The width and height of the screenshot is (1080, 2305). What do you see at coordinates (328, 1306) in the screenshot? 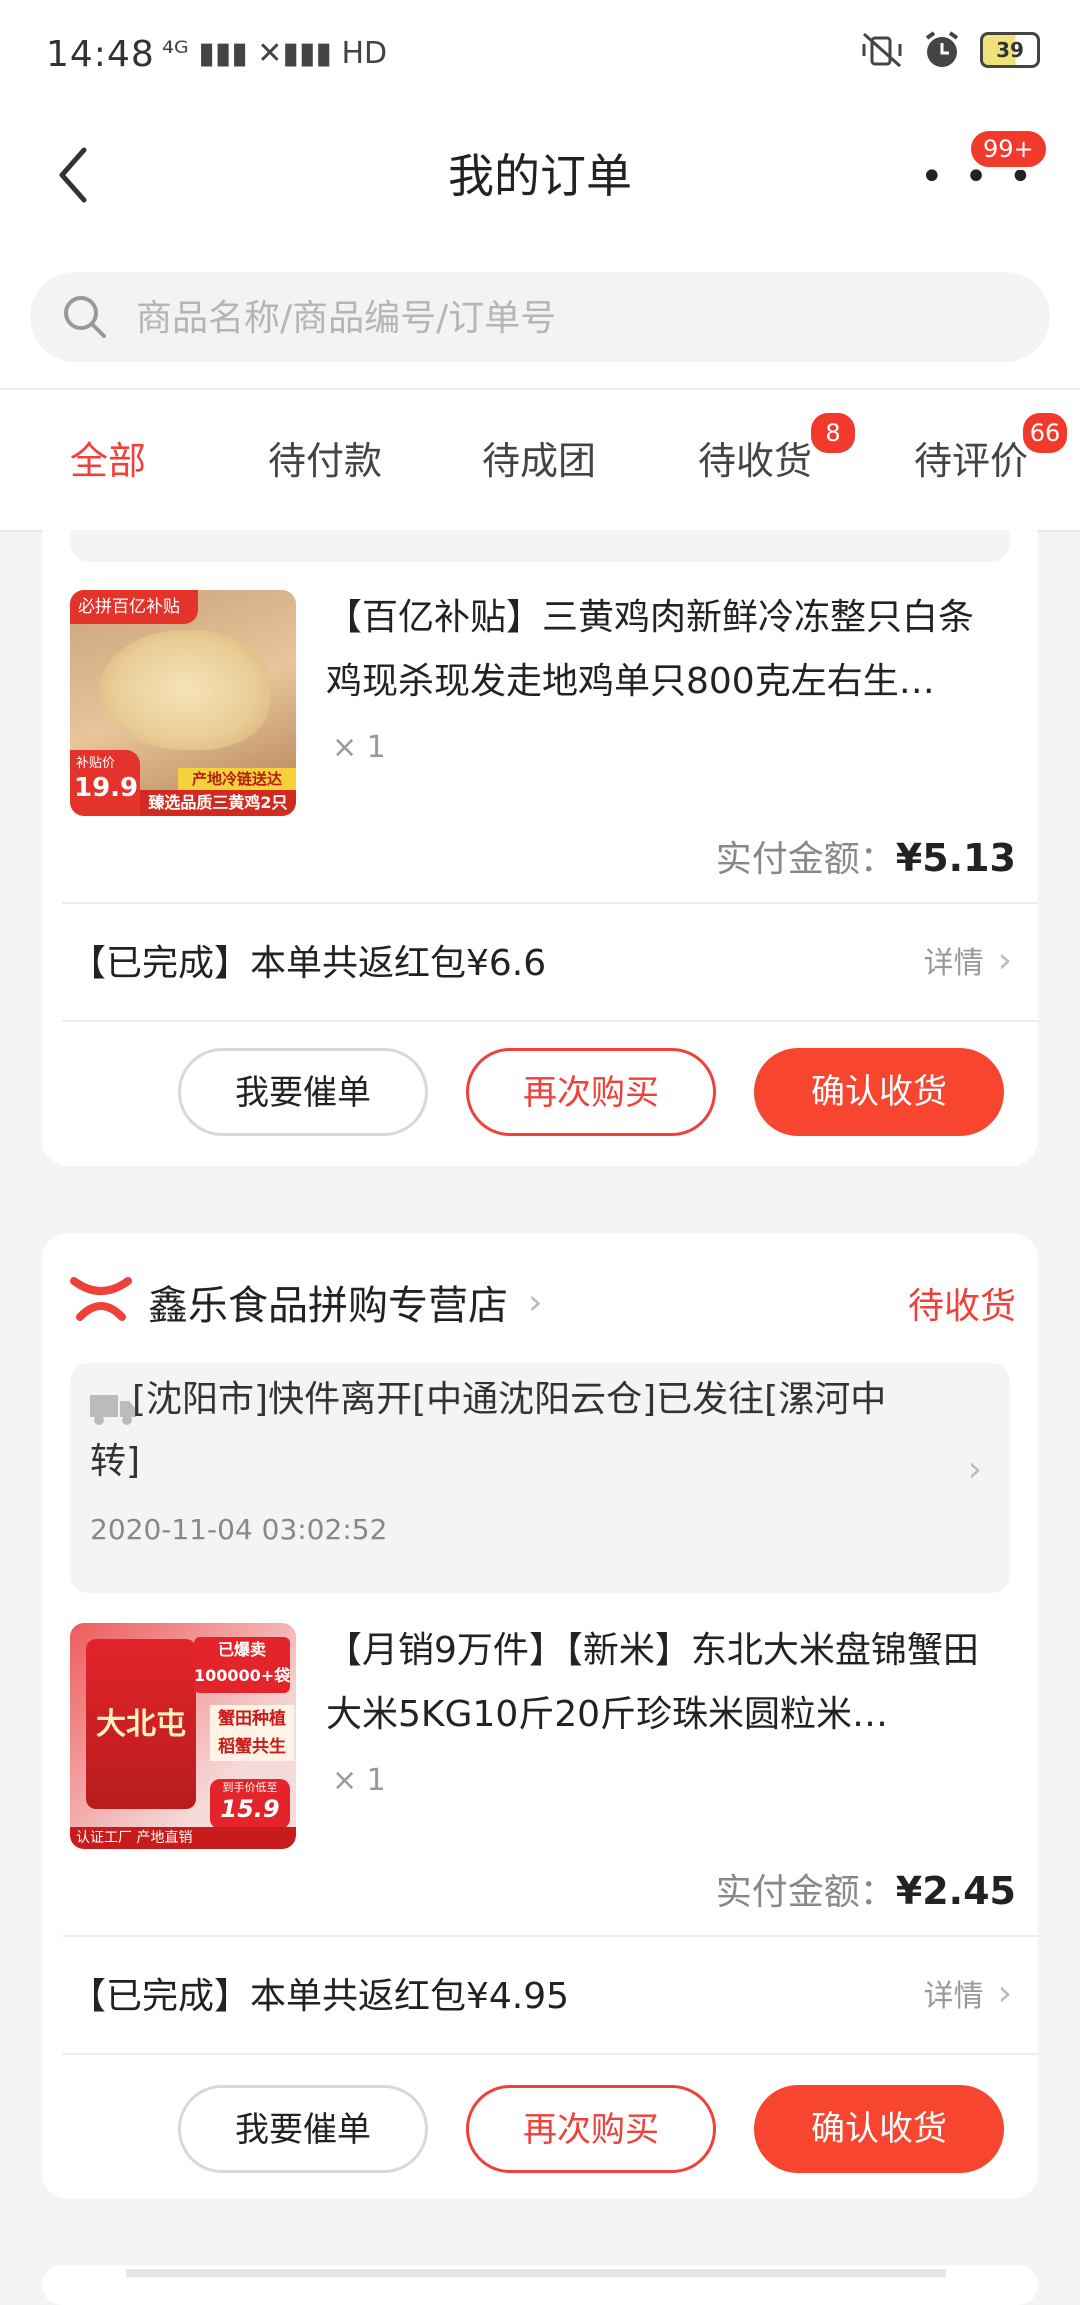
I see `shop-name: 鑫乐食品拼购专营店` at bounding box center [328, 1306].